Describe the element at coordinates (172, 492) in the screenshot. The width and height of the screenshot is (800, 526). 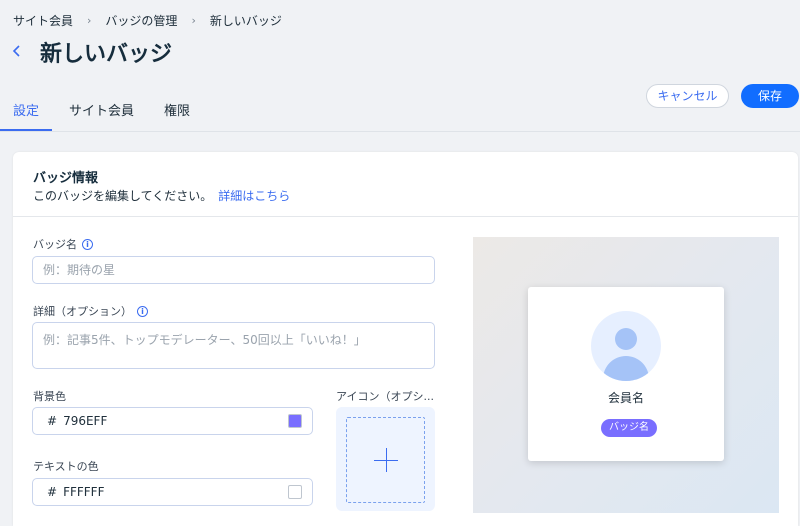
I see `text-color-field: # FFFFFF` at that location.